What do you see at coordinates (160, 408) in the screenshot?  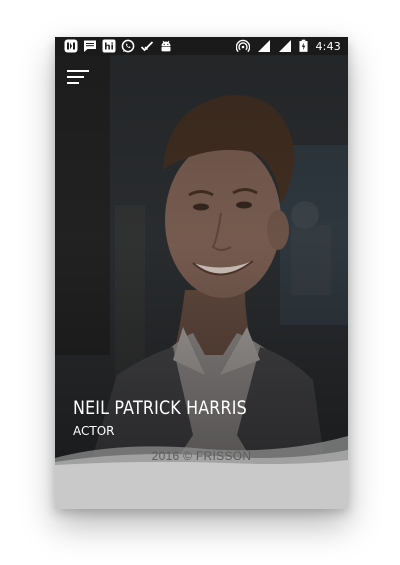 I see `profile-name: NEIL PATRICK HARRIS` at bounding box center [160, 408].